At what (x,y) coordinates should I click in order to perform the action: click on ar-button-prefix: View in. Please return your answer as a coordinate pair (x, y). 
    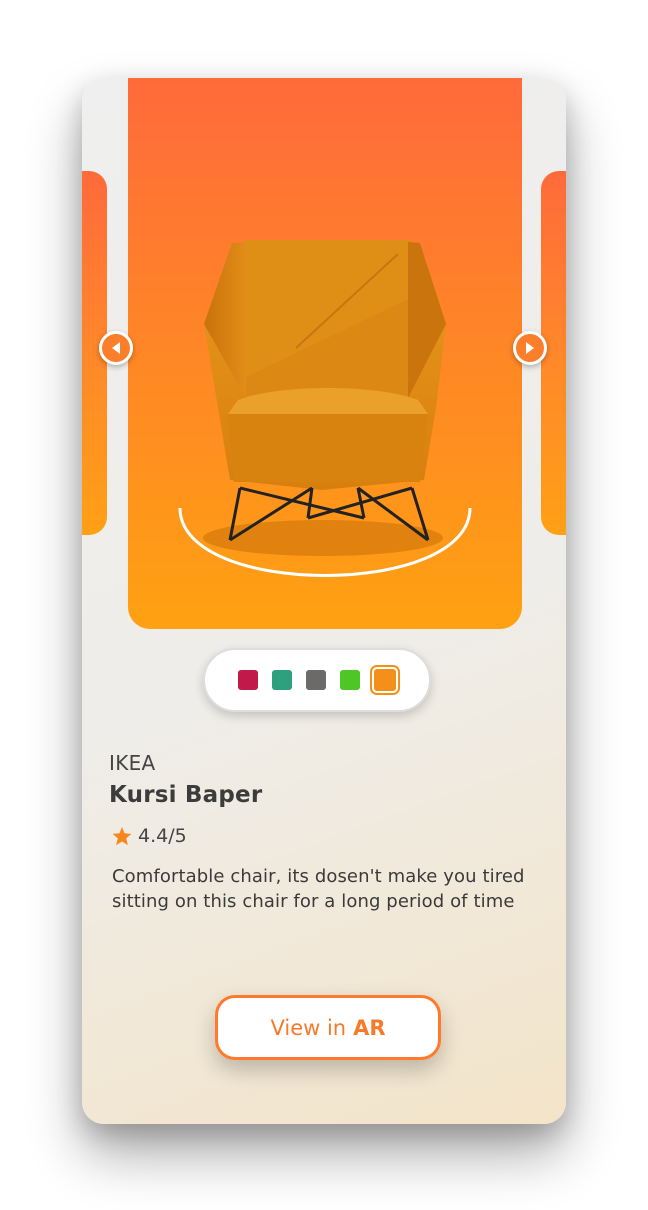
    Looking at the image, I should click on (308, 1027).